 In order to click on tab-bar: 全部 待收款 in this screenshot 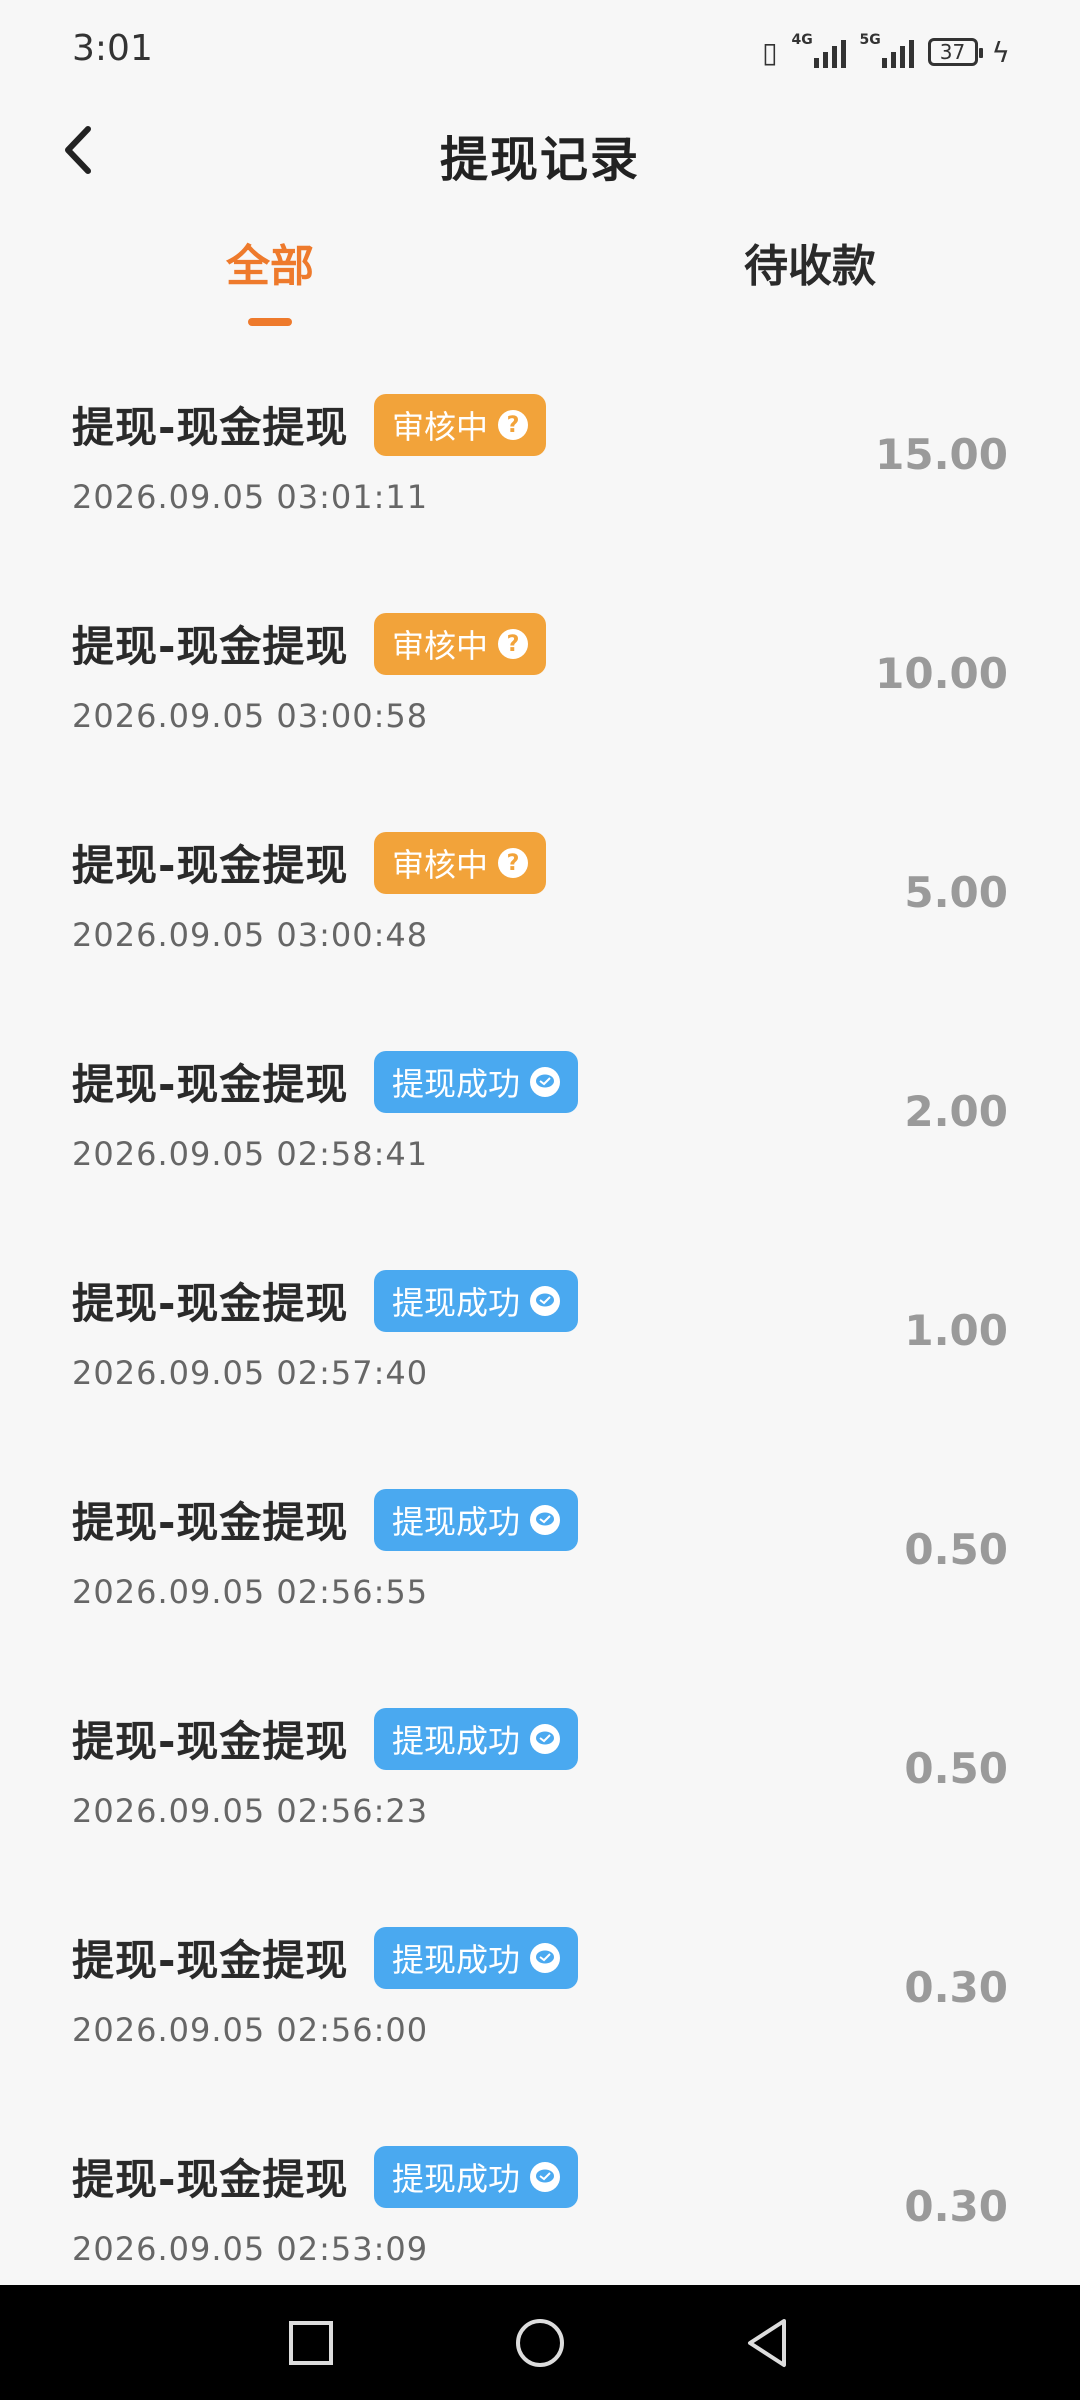, I will do `click(540, 280)`.